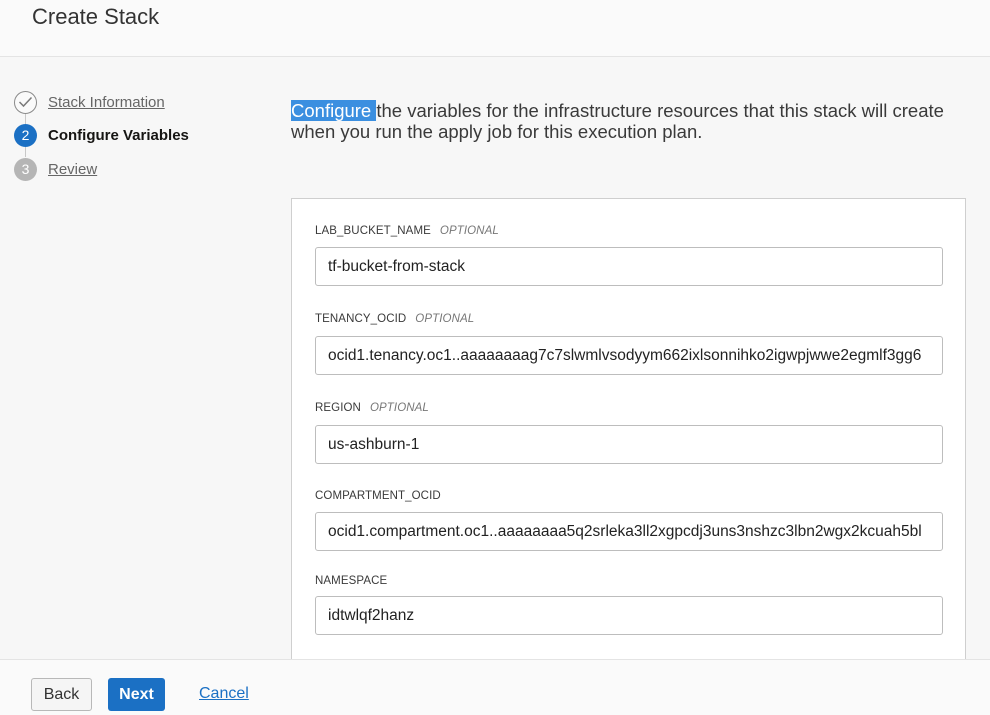 This screenshot has height=715, width=990. Describe the element at coordinates (407, 231) in the screenshot. I see `field-label-lab-bucket-name: LAB_BUCKET_NAME OPTIONAL` at that location.